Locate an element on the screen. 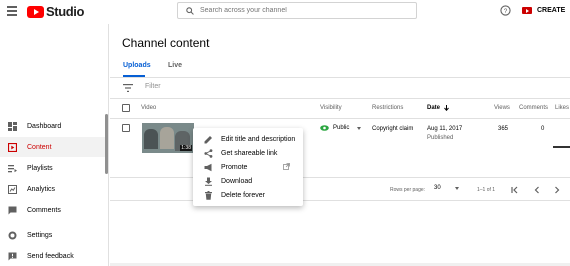 This screenshot has height=266, width=570. sort-down-icon is located at coordinates (446, 108).